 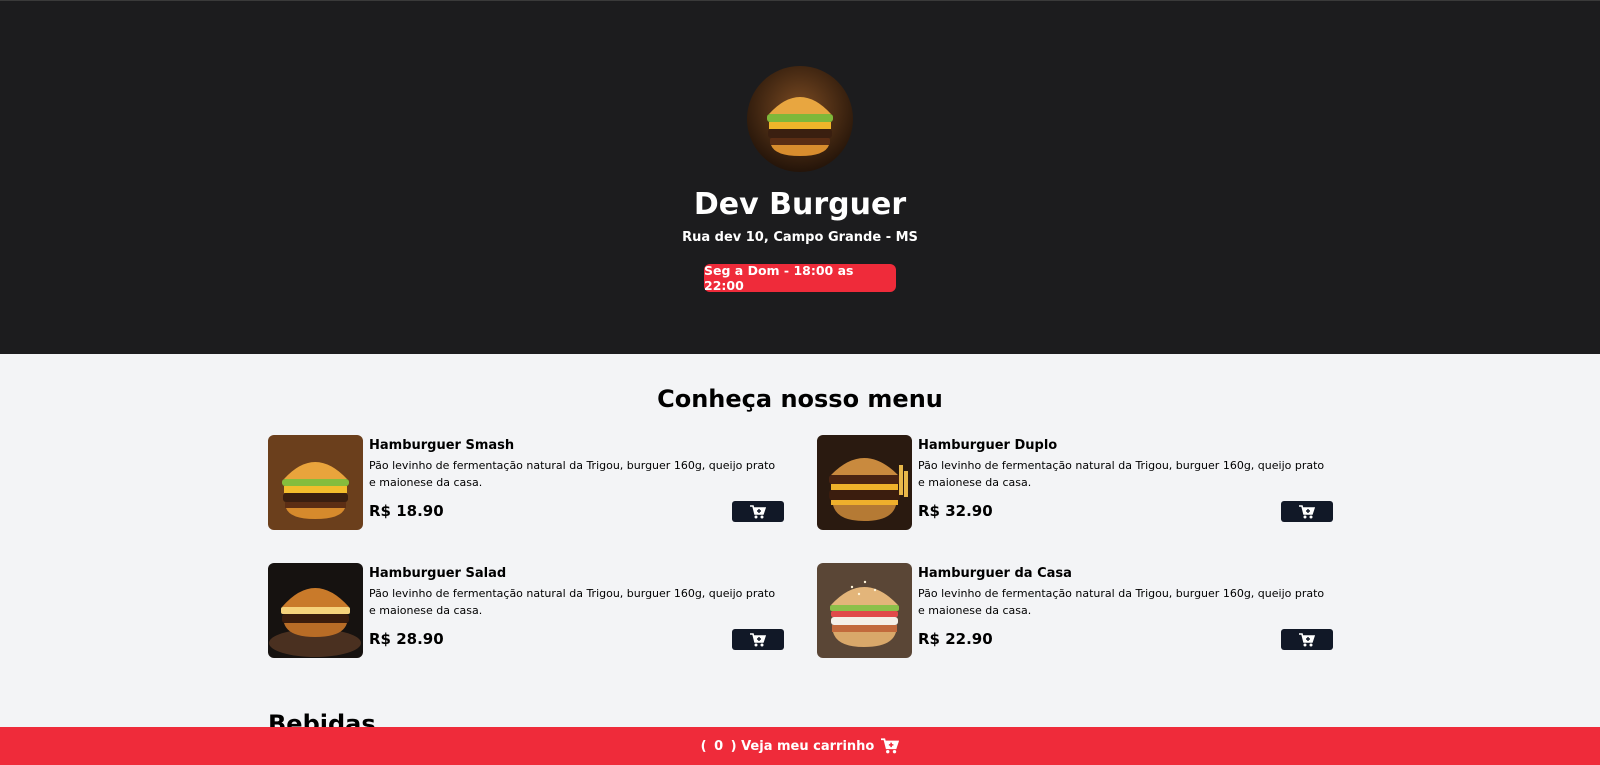 What do you see at coordinates (955, 511) in the screenshot?
I see `menu-item-price: R$ 32.90` at bounding box center [955, 511].